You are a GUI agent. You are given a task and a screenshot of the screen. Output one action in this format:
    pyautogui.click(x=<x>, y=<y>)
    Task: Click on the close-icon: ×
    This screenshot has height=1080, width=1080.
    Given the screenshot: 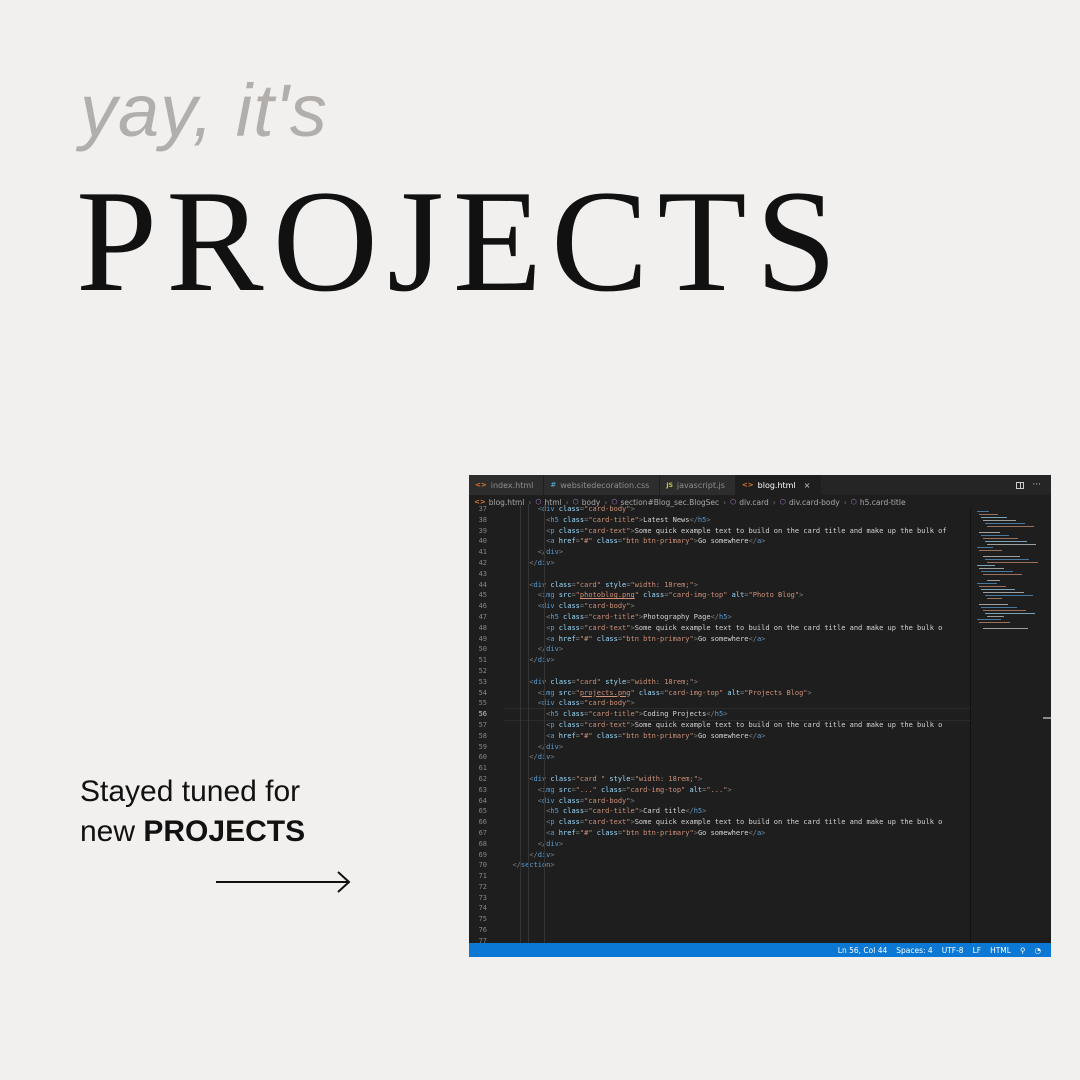 What is the action you would take?
    pyautogui.click(x=807, y=485)
    